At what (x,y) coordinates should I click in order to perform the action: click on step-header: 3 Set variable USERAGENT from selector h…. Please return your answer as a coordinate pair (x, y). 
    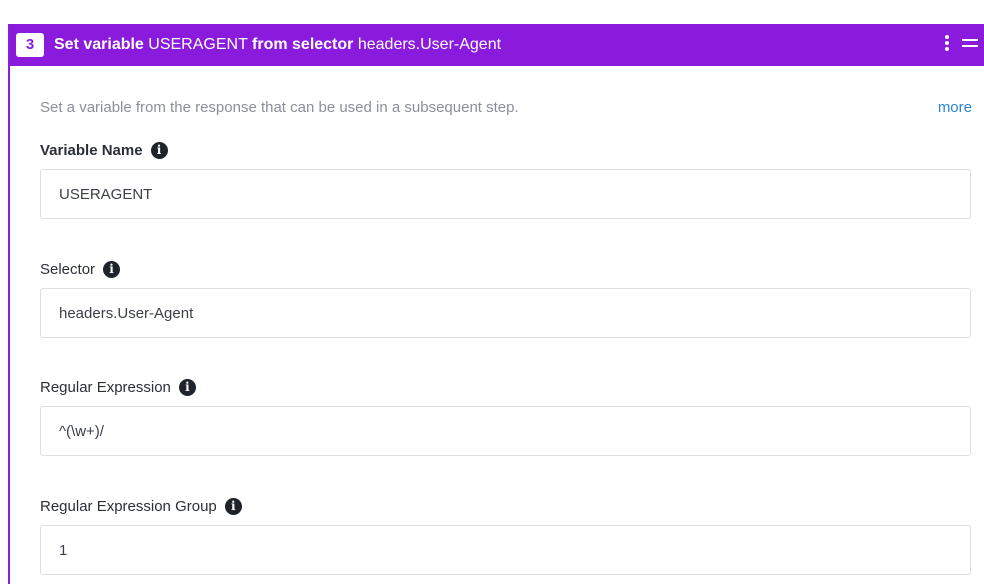
    Looking at the image, I should click on (497, 45).